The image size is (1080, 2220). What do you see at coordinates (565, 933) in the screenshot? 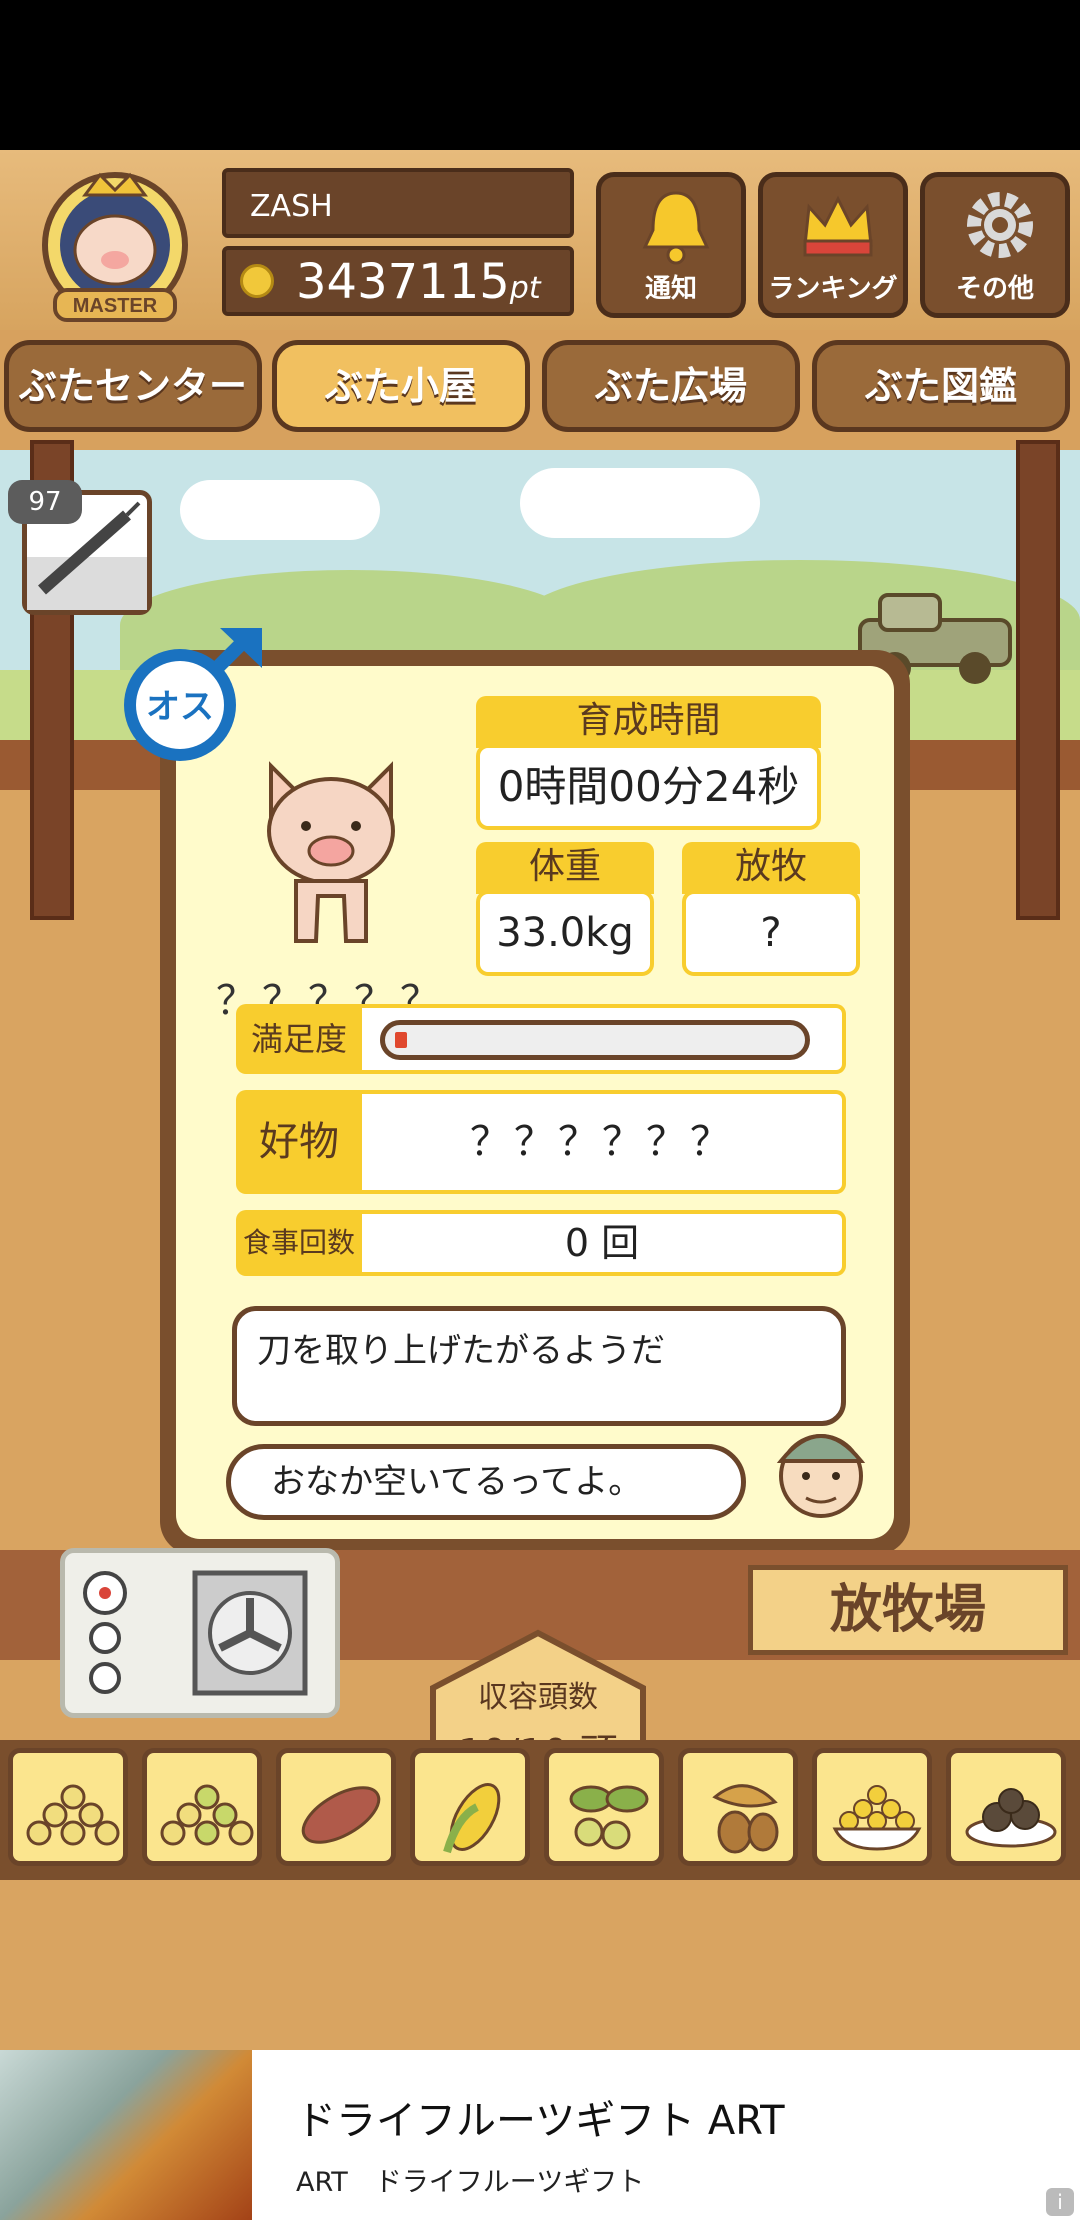
I see `weight-value: 33.0kg` at bounding box center [565, 933].